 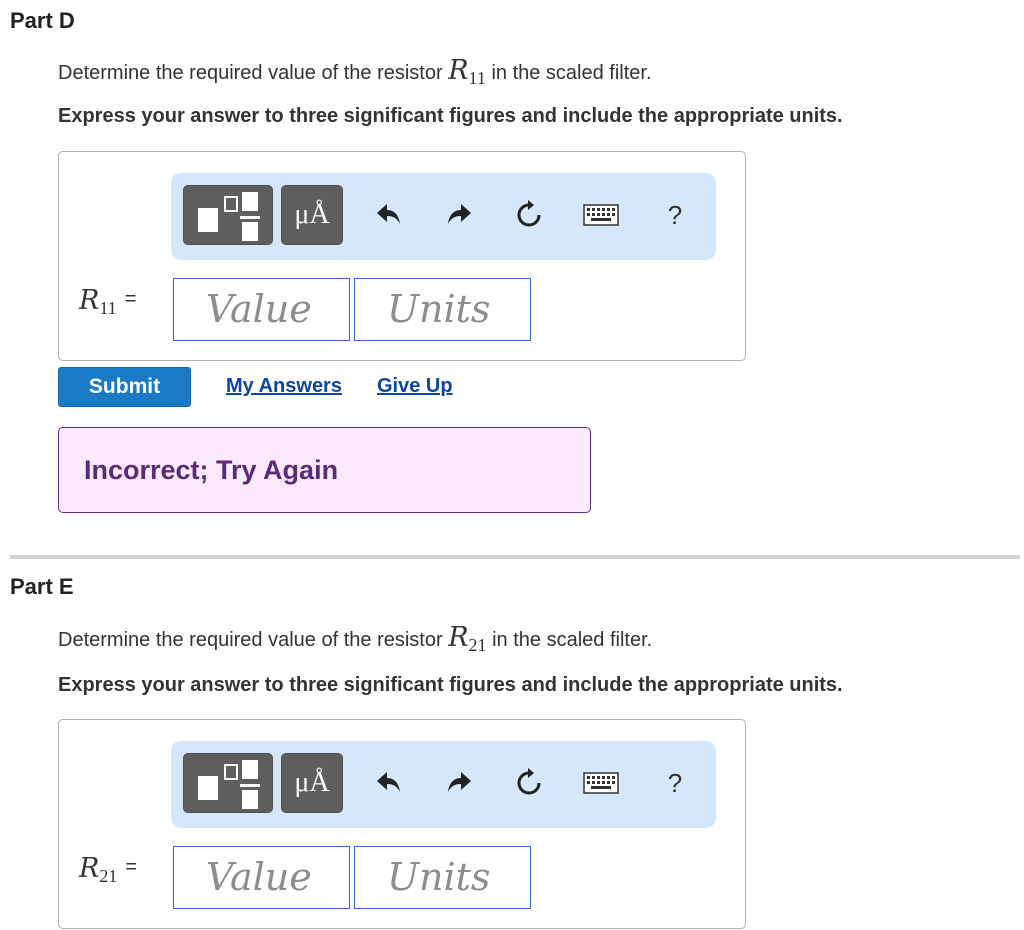 What do you see at coordinates (108, 869) in the screenshot?
I see `answer-variable-label: R21 =` at bounding box center [108, 869].